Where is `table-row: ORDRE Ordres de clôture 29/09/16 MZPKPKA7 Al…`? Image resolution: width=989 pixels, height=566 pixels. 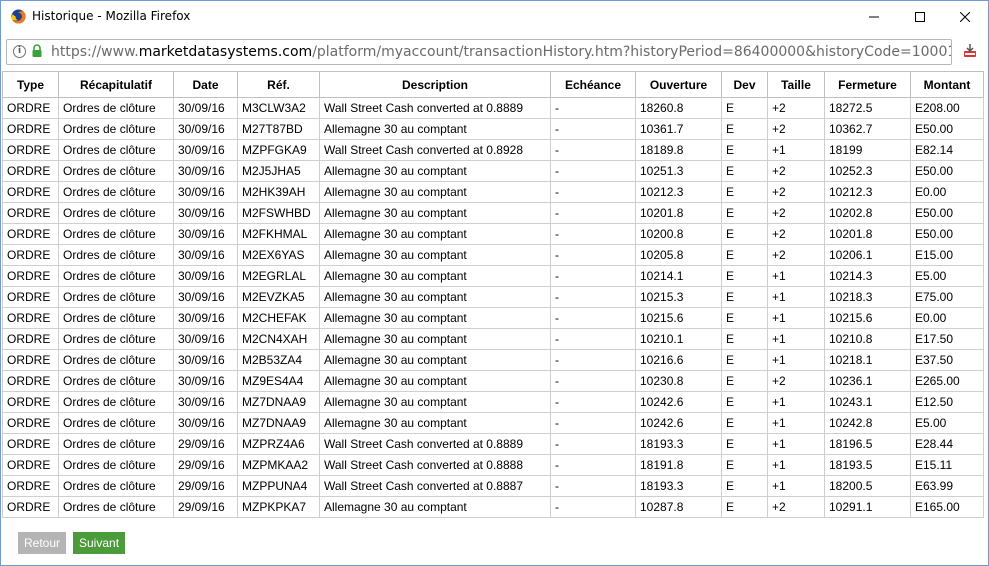 table-row: ORDRE Ordres de clôture 29/09/16 MZPKPKA7 Al… is located at coordinates (493, 507).